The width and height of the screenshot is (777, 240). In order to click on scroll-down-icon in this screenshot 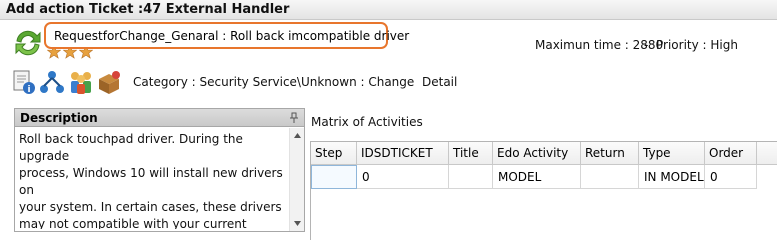, I will do `click(297, 223)`.